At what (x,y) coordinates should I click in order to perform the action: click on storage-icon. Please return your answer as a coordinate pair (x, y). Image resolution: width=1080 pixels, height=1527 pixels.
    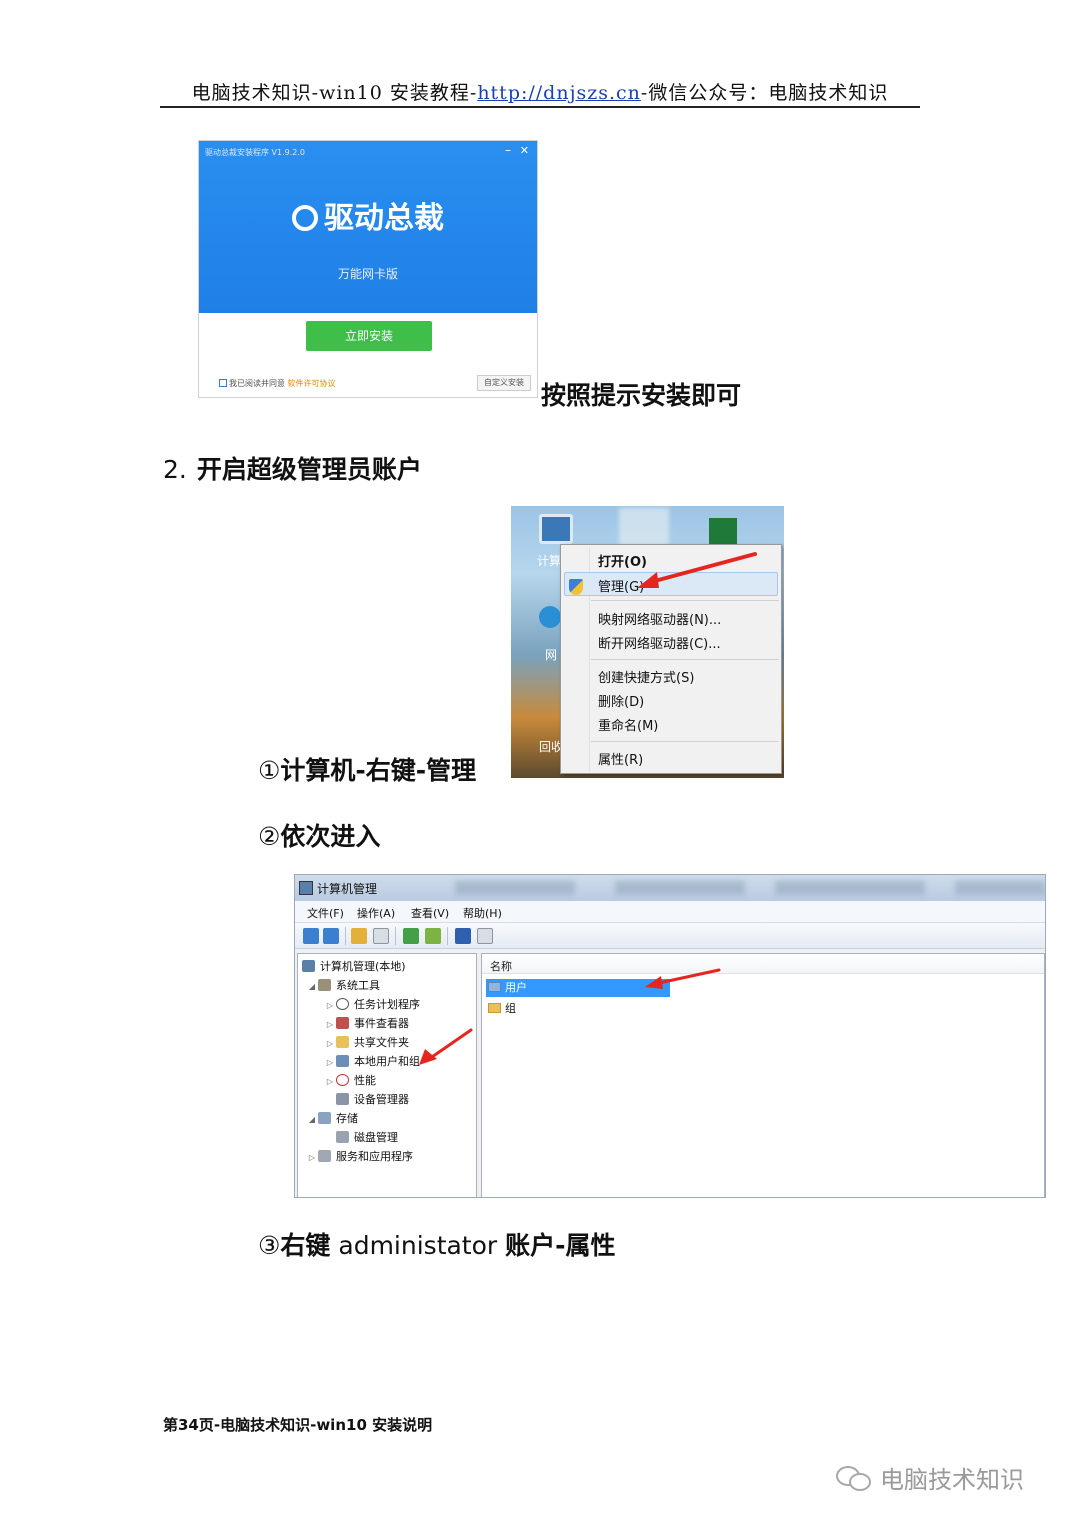
    Looking at the image, I should click on (324, 1118).